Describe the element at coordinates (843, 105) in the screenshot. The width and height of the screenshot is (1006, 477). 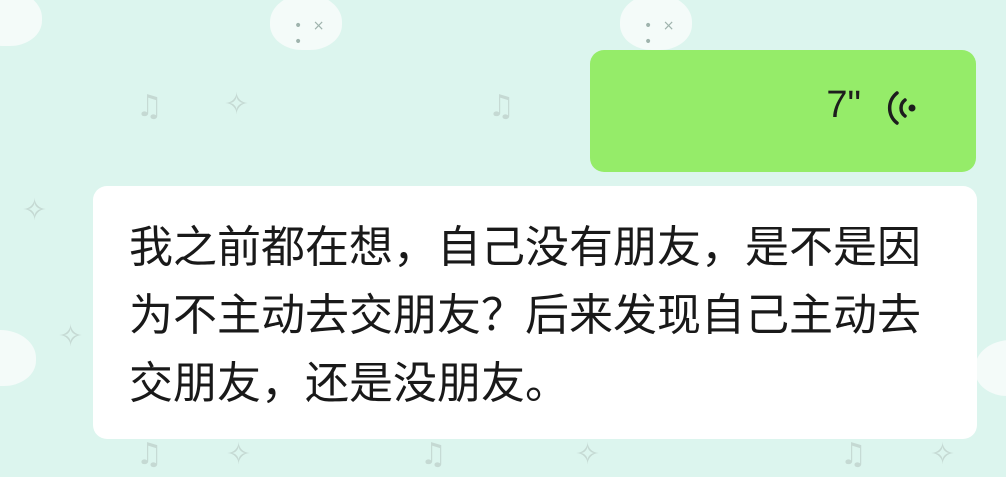
I see `voice-duration-label: 7"` at that location.